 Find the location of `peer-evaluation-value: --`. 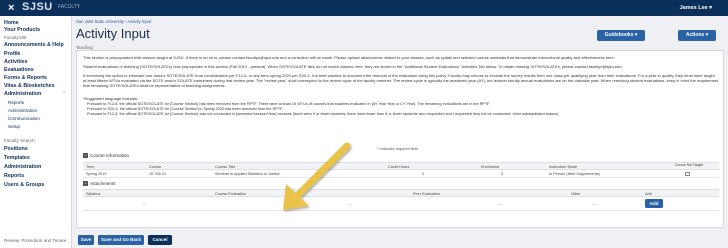

peer-evaluation-value: -- is located at coordinates (500, 204).